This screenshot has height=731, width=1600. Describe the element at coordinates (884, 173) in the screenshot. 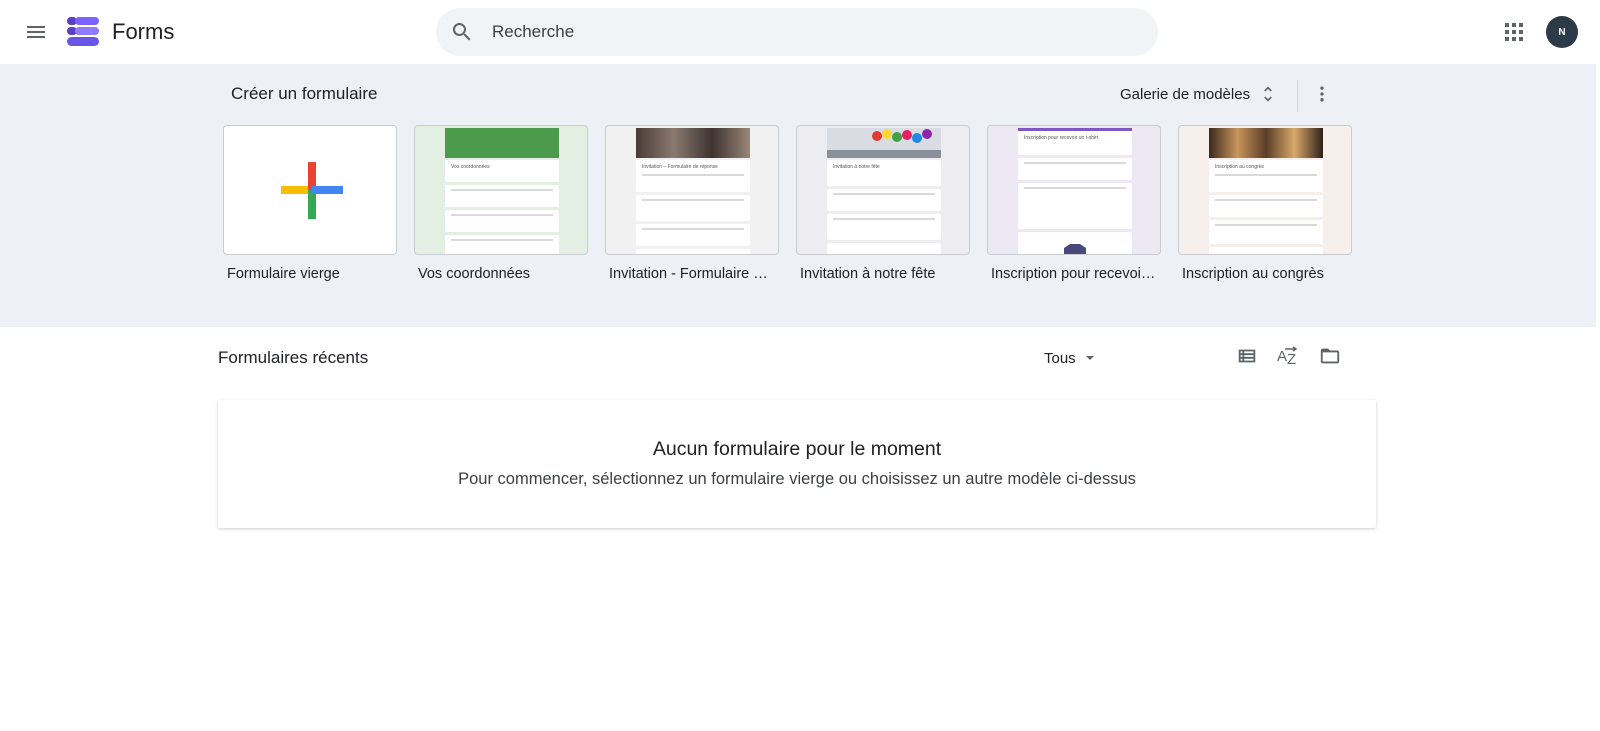

I see `mini-form-card: Invitation à notre fête` at that location.